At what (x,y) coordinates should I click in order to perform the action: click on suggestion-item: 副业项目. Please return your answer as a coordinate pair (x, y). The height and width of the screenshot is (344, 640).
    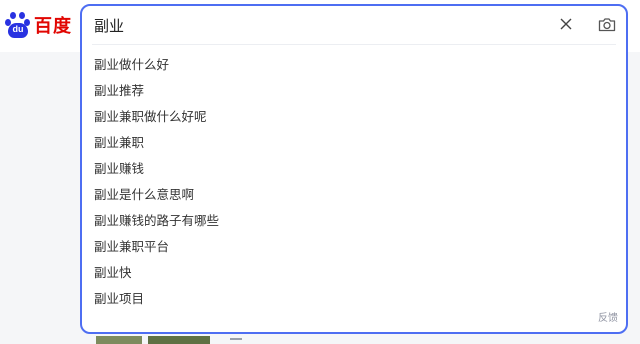
    Looking at the image, I should click on (354, 299).